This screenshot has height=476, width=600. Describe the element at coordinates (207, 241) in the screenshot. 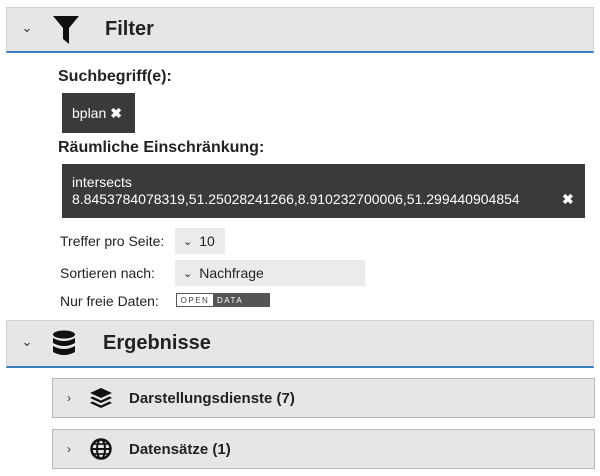

I see `hits-per-page-value: 10` at that location.